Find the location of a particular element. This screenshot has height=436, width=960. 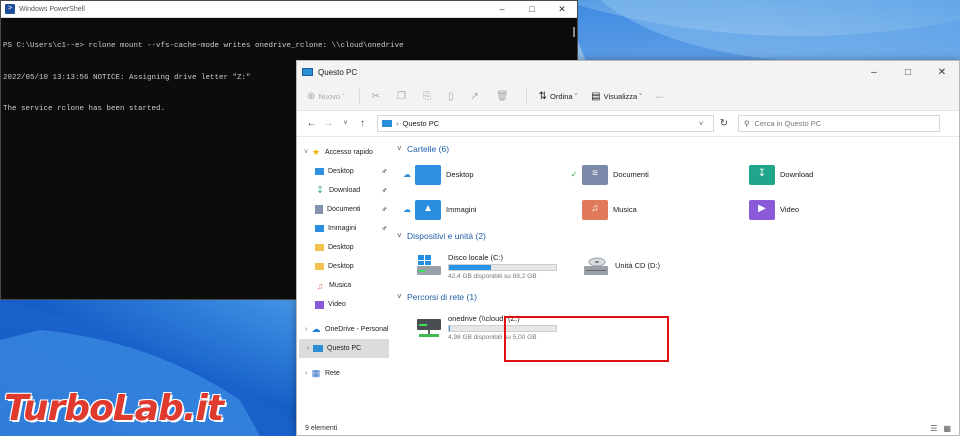

delete-button: 🗑 is located at coordinates (504, 96).